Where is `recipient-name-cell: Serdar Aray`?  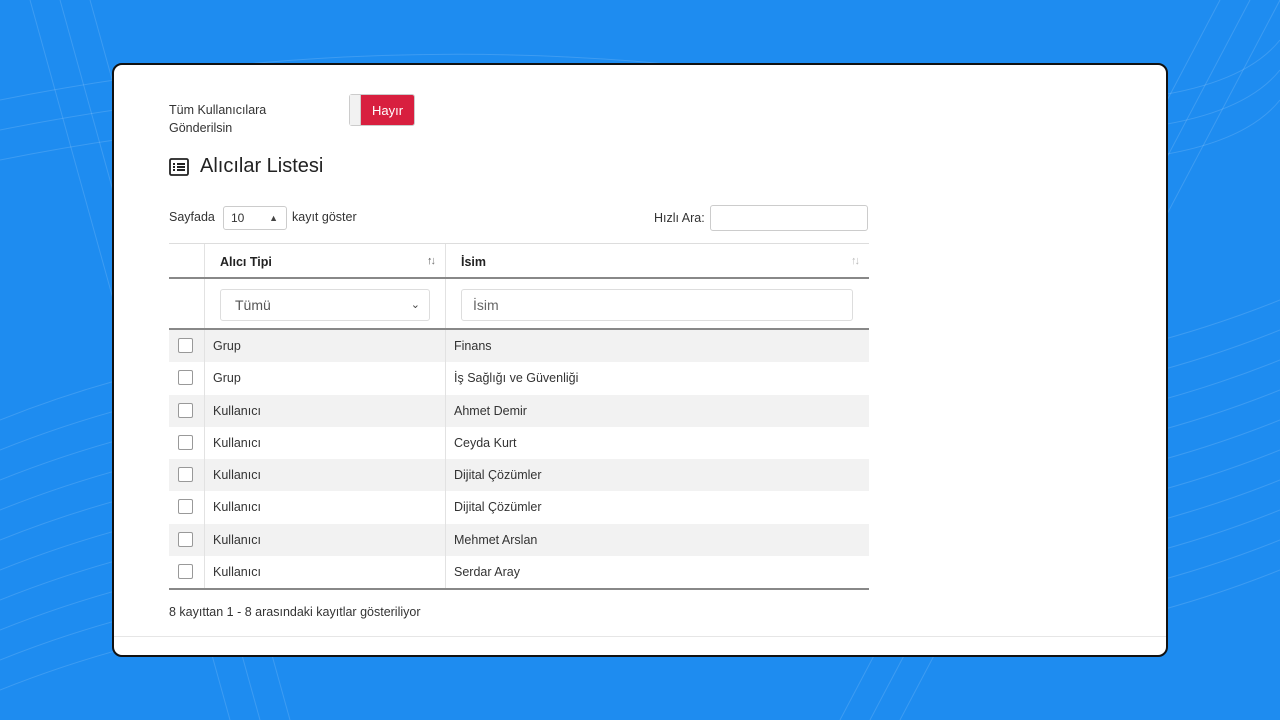
recipient-name-cell: Serdar Aray is located at coordinates (487, 572).